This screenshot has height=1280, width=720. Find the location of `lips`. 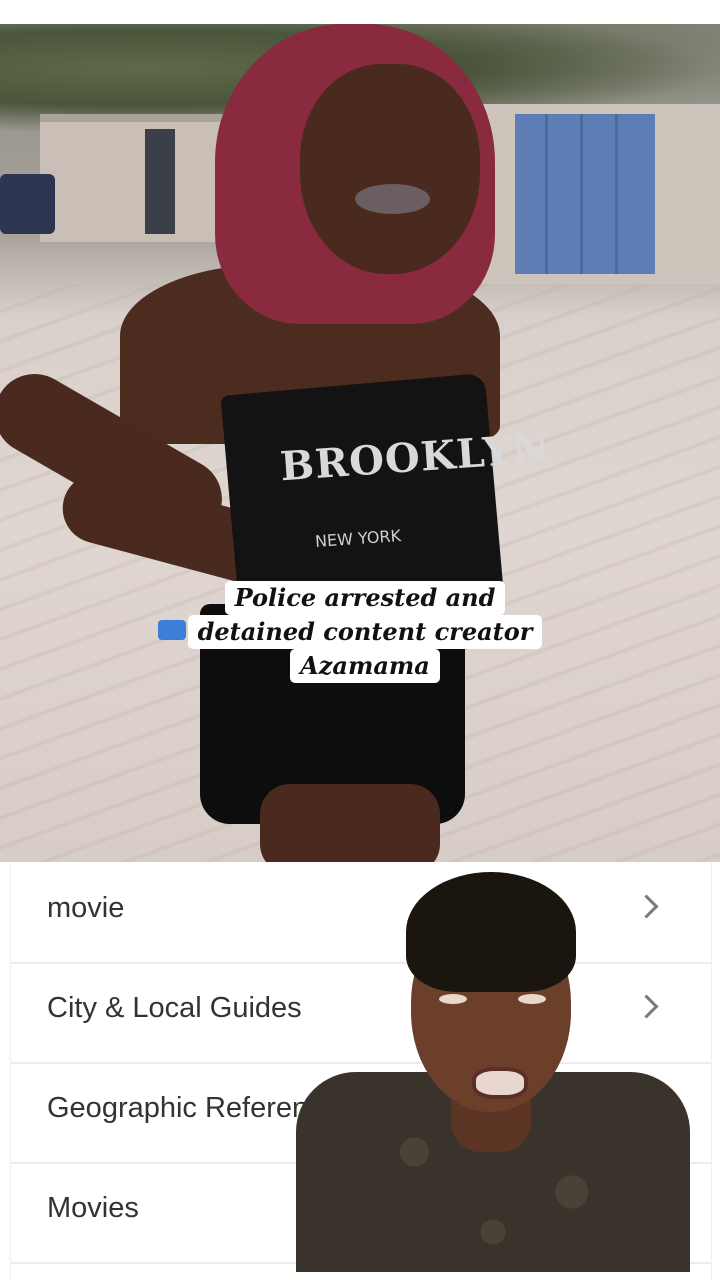

lips is located at coordinates (392, 199).